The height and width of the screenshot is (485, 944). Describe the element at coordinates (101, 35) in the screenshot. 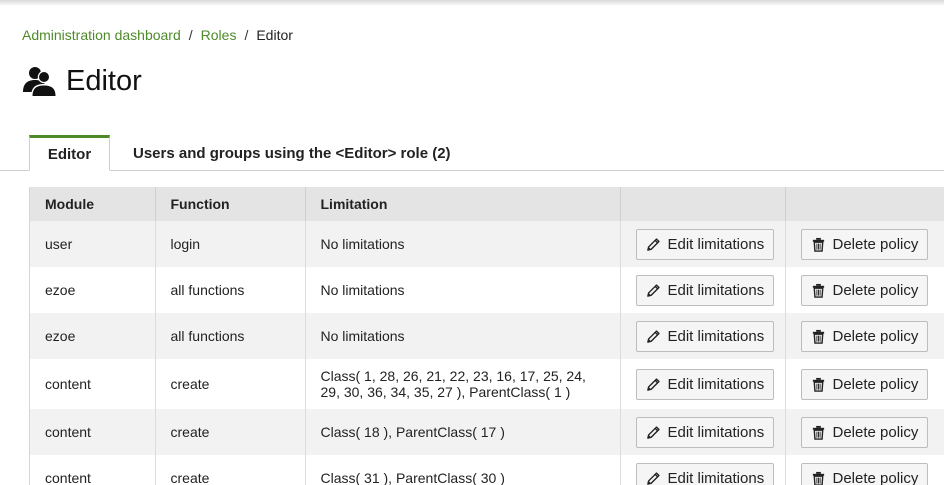

I see `breadcrumb-link-dashboard: Administration dashboard` at that location.